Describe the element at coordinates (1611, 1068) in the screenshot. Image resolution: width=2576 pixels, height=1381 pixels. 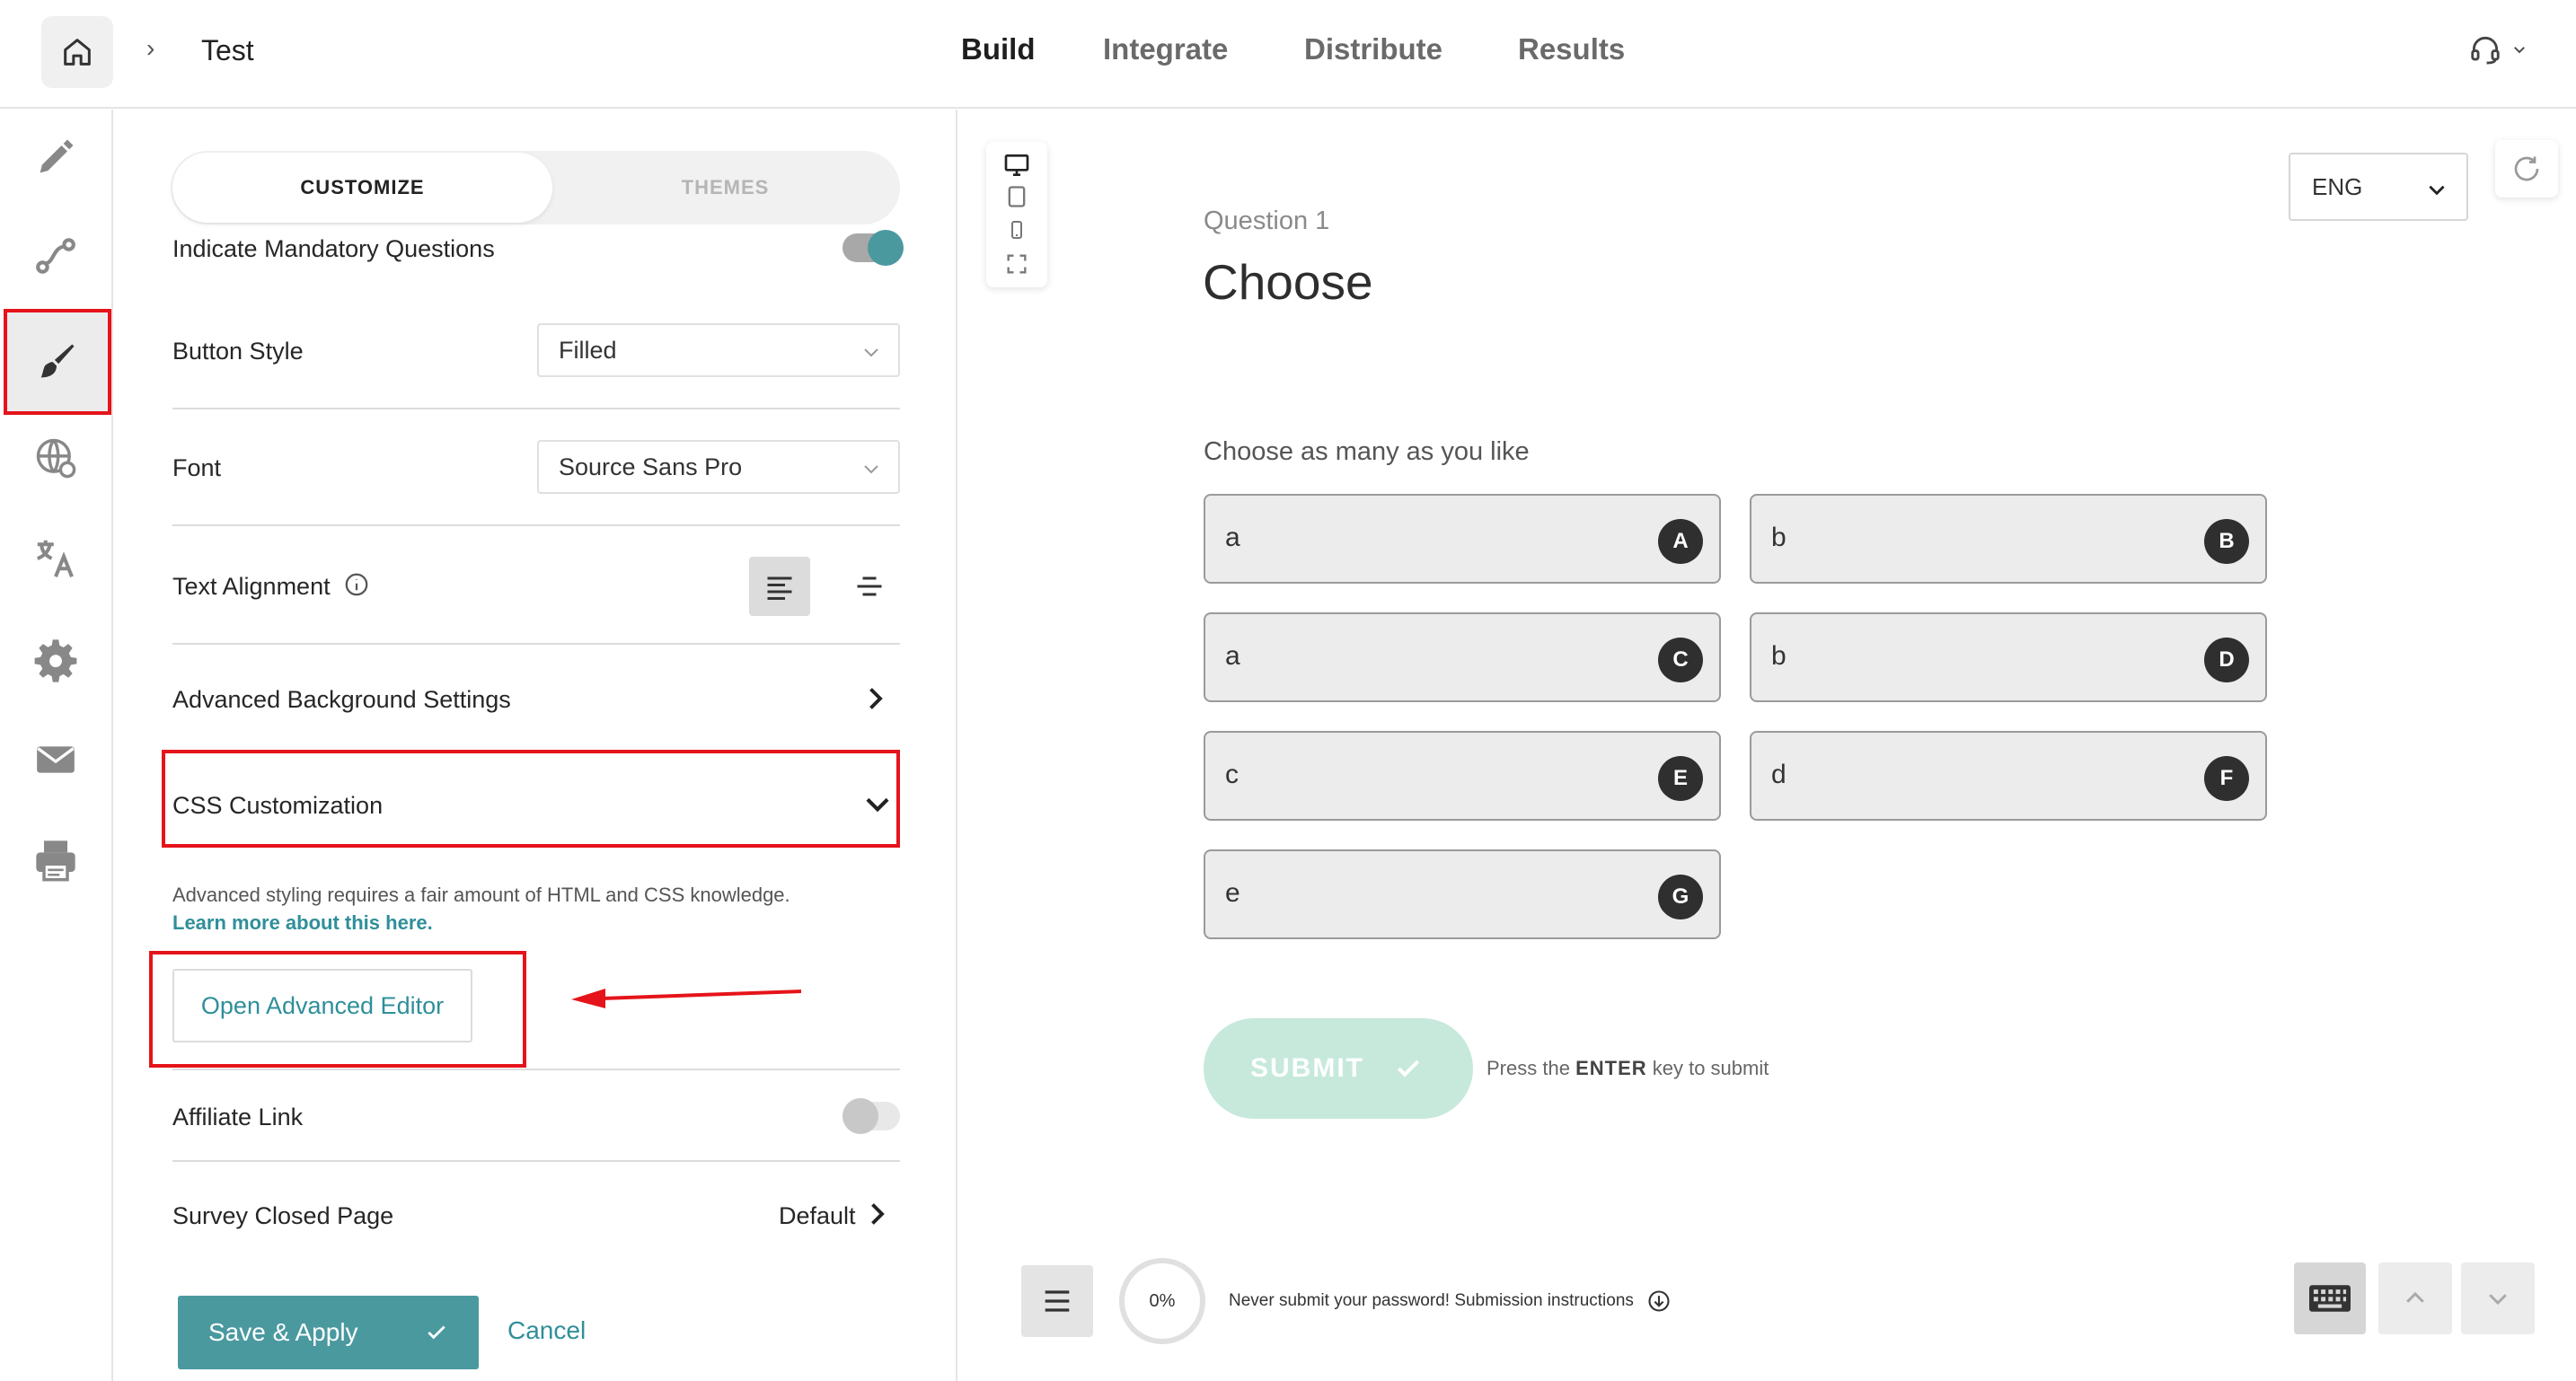
I see `submit-hint-key: ENTER` at that location.